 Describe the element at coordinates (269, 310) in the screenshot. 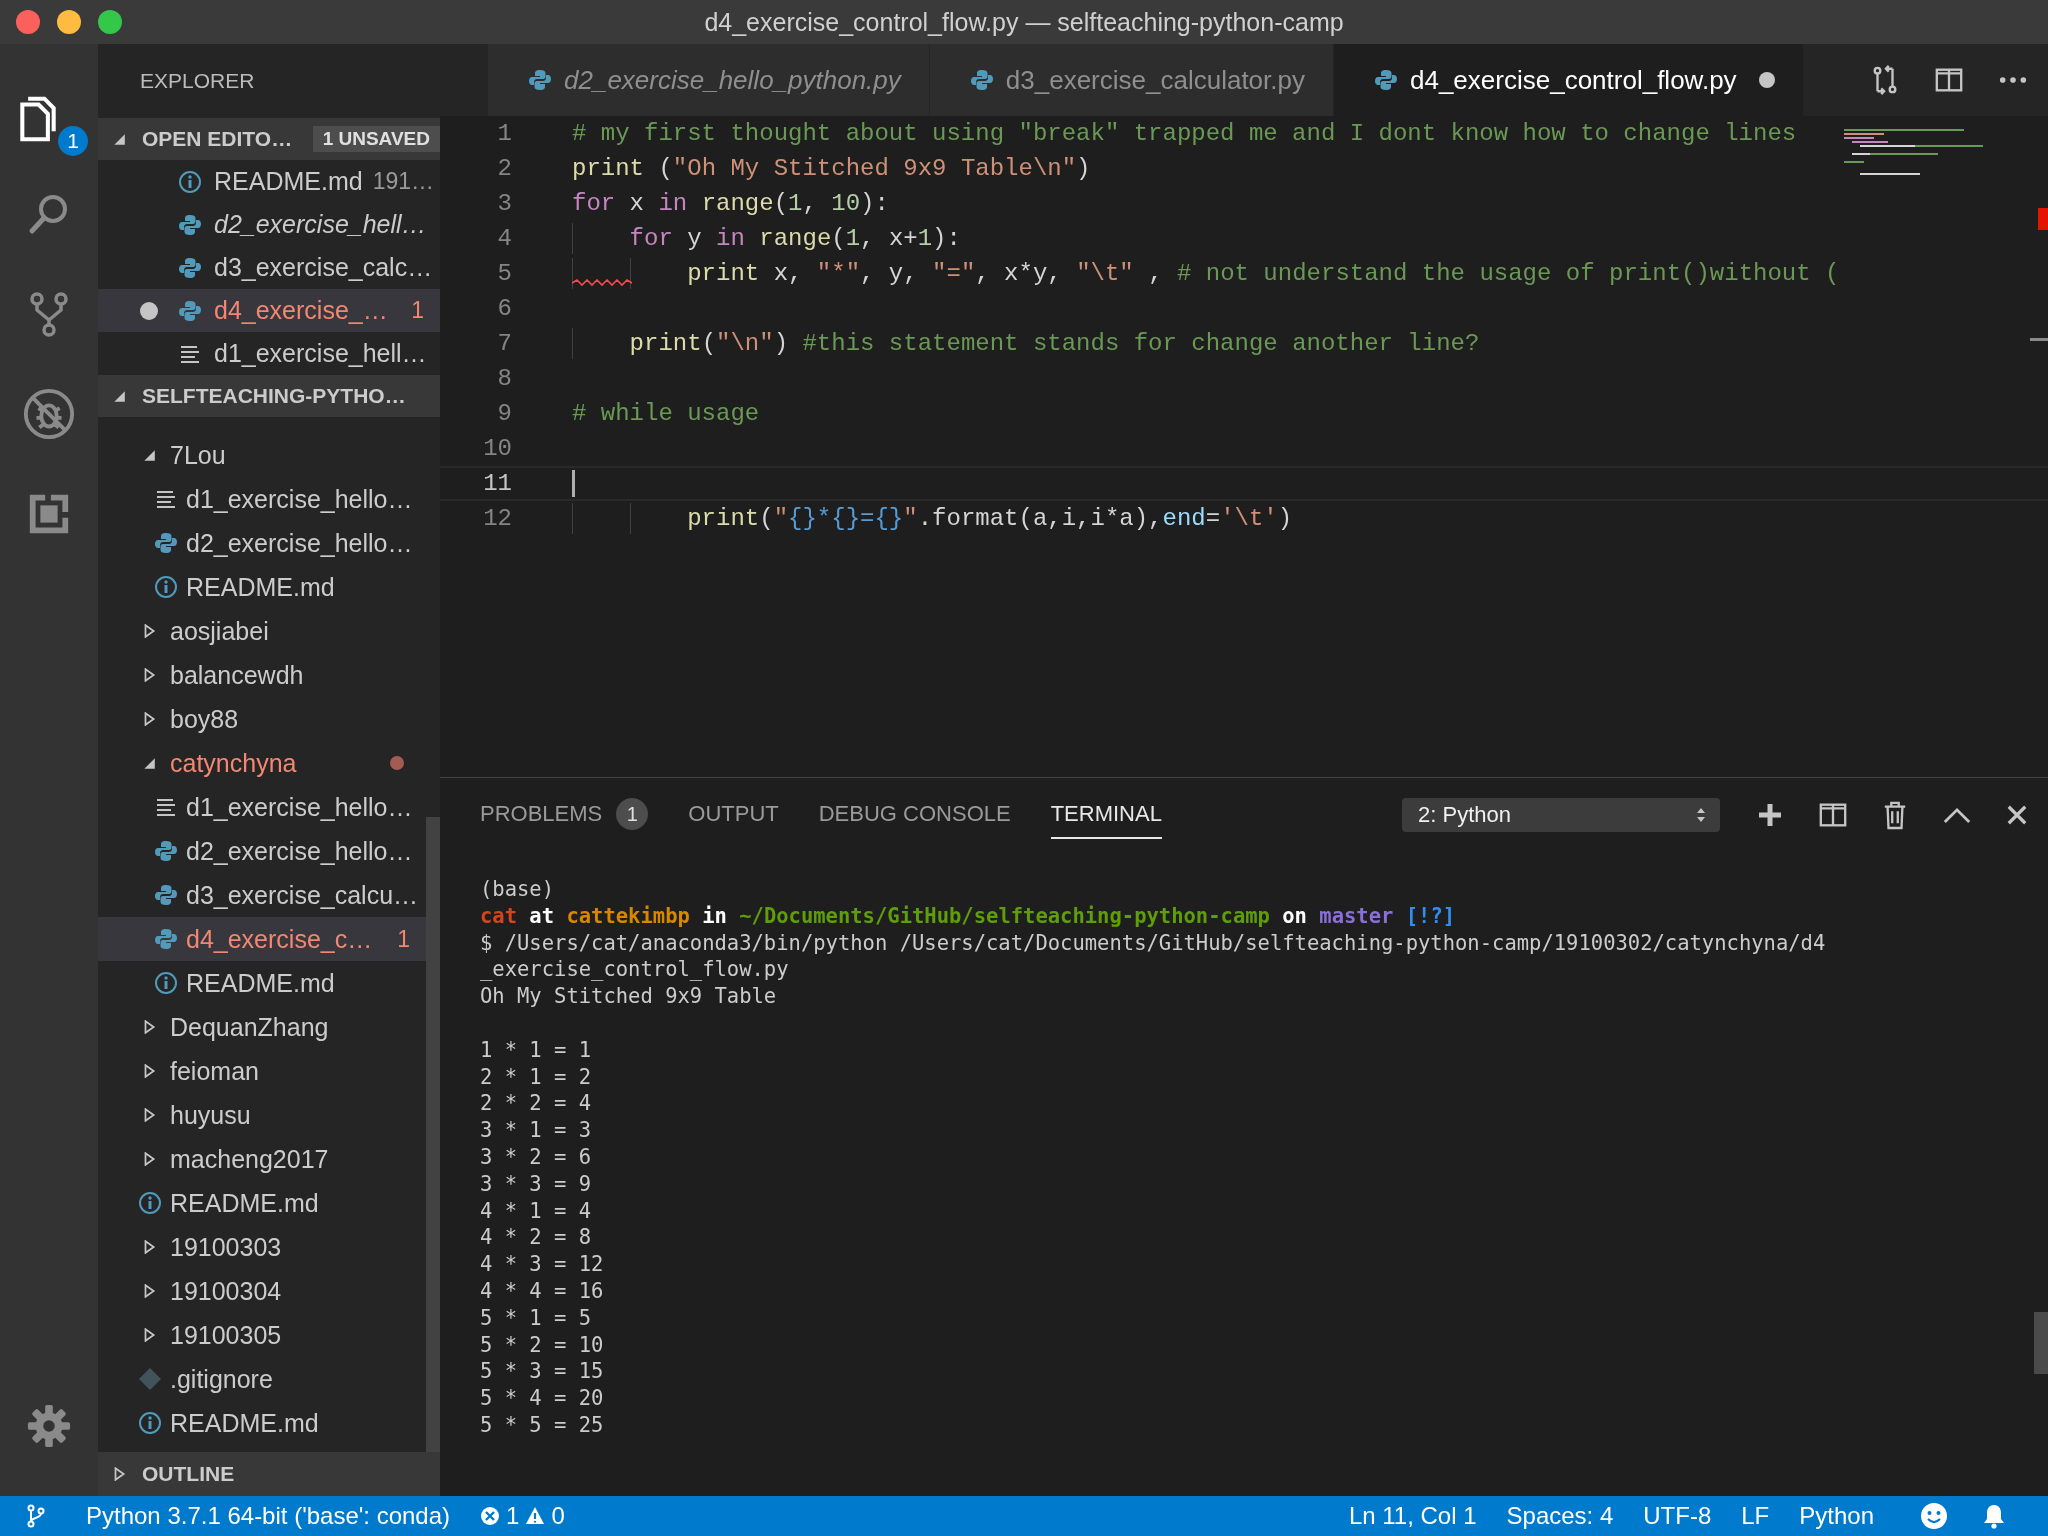

I see `open-editor-item: d4_exercise_… 1` at that location.